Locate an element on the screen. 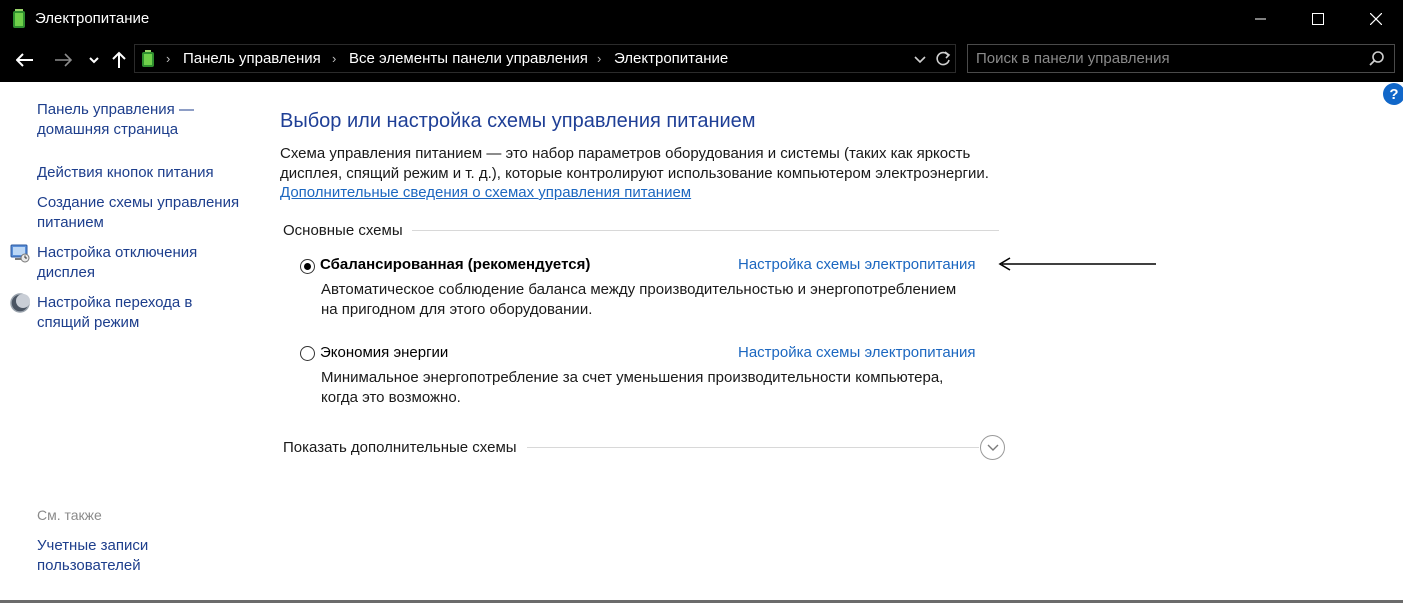 The height and width of the screenshot is (603, 1403). close-icon is located at coordinates (1376, 19).